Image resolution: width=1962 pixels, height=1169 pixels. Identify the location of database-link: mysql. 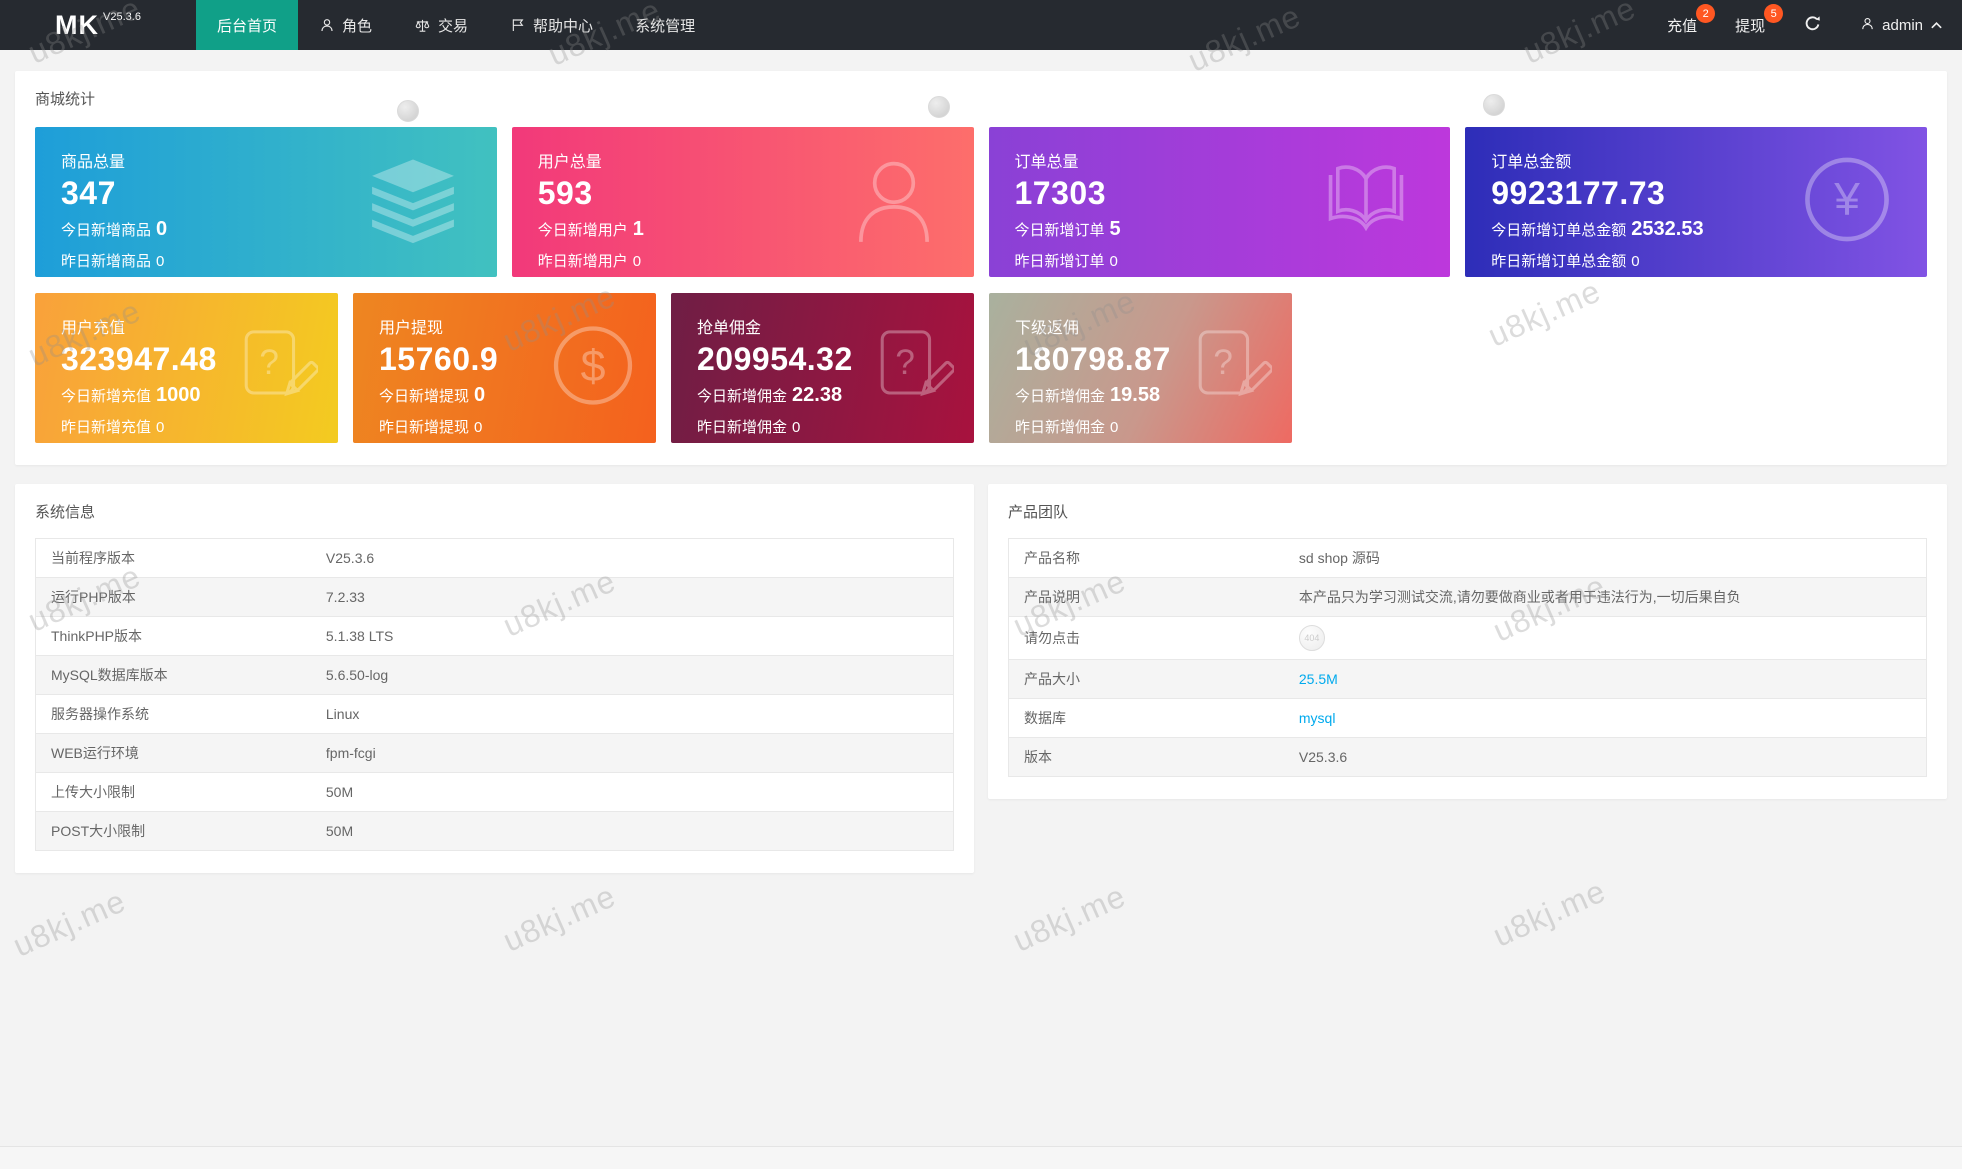
(1317, 718).